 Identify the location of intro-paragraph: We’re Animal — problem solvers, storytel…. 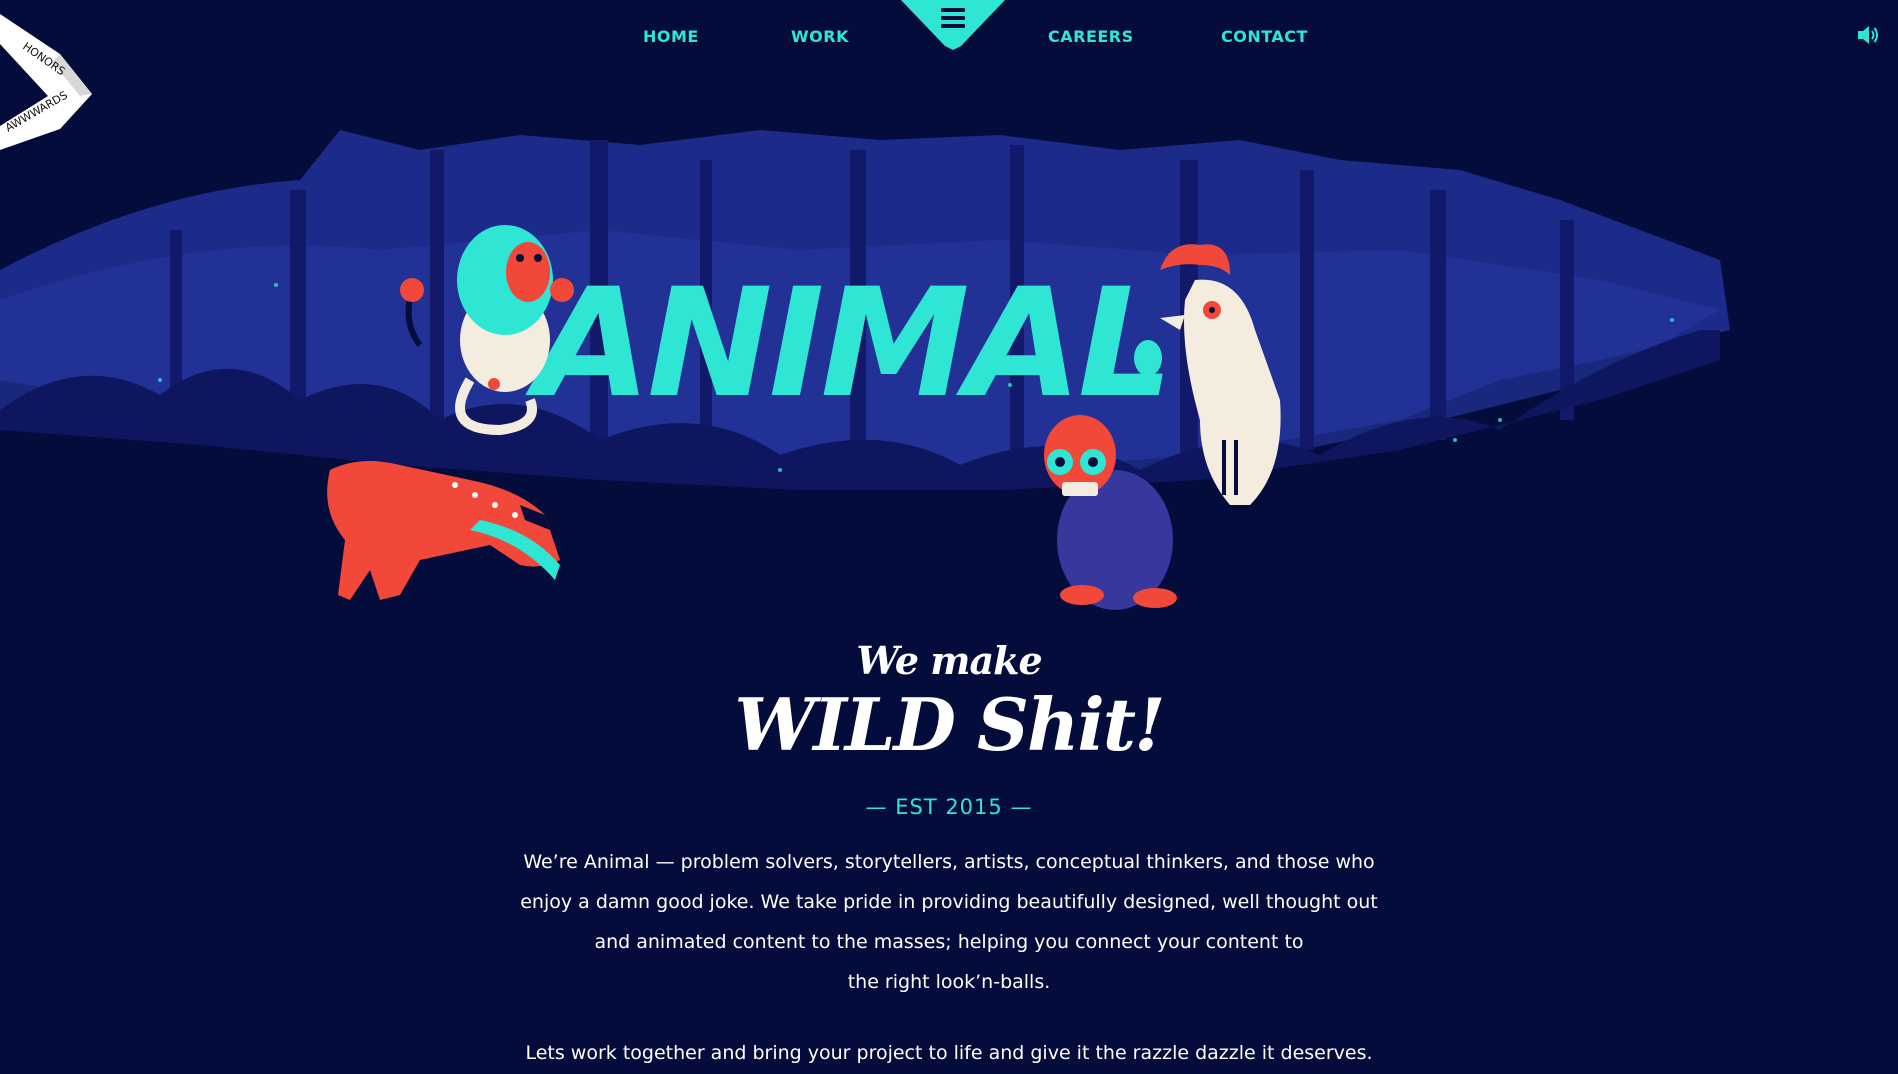
(949, 922).